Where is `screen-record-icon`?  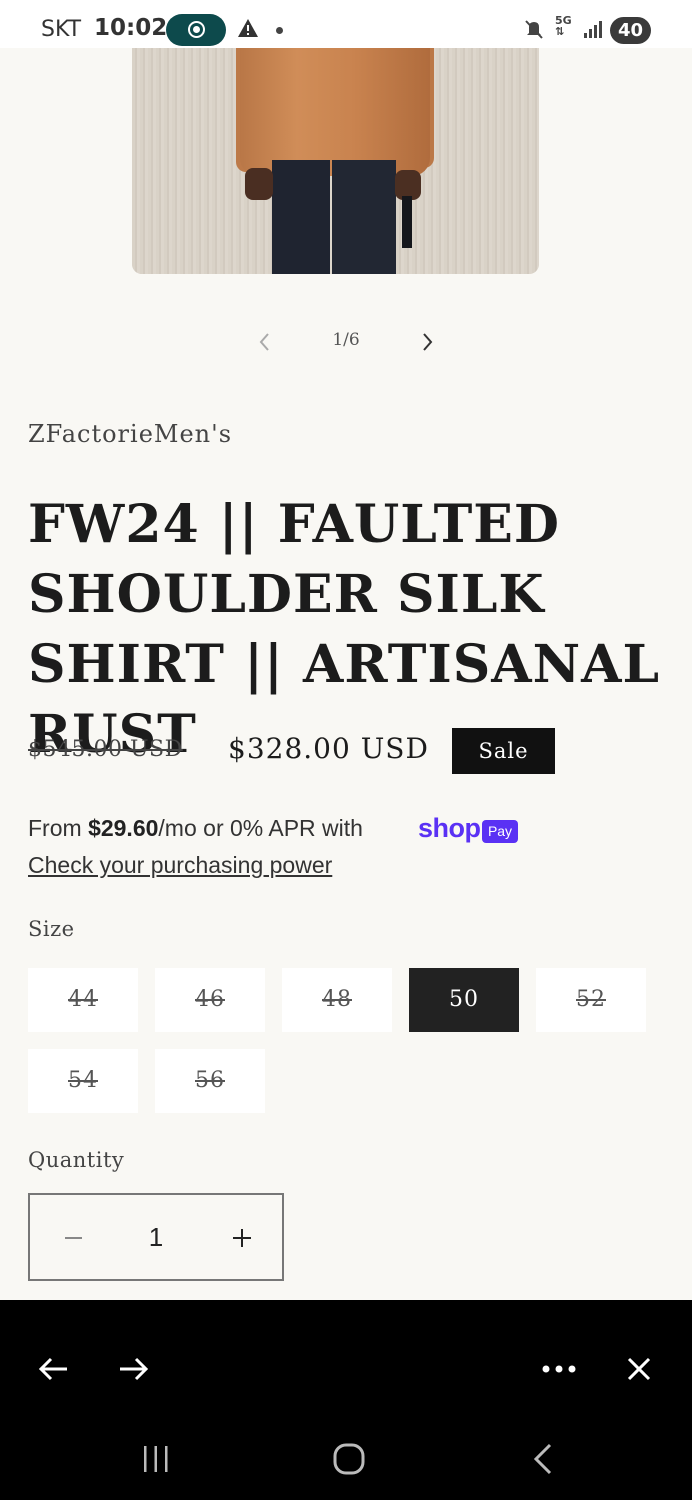 screen-record-icon is located at coordinates (196, 30).